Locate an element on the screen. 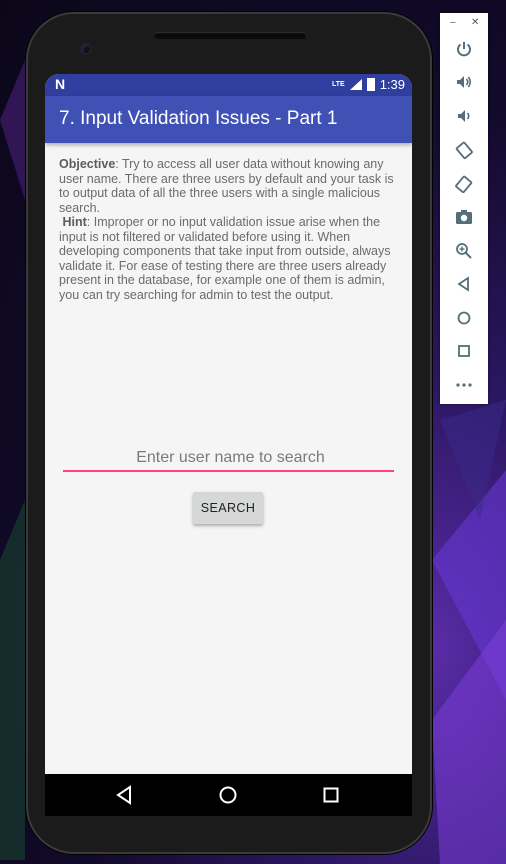 Image resolution: width=506 pixels, height=864 pixels. battery-icon is located at coordinates (370, 84).